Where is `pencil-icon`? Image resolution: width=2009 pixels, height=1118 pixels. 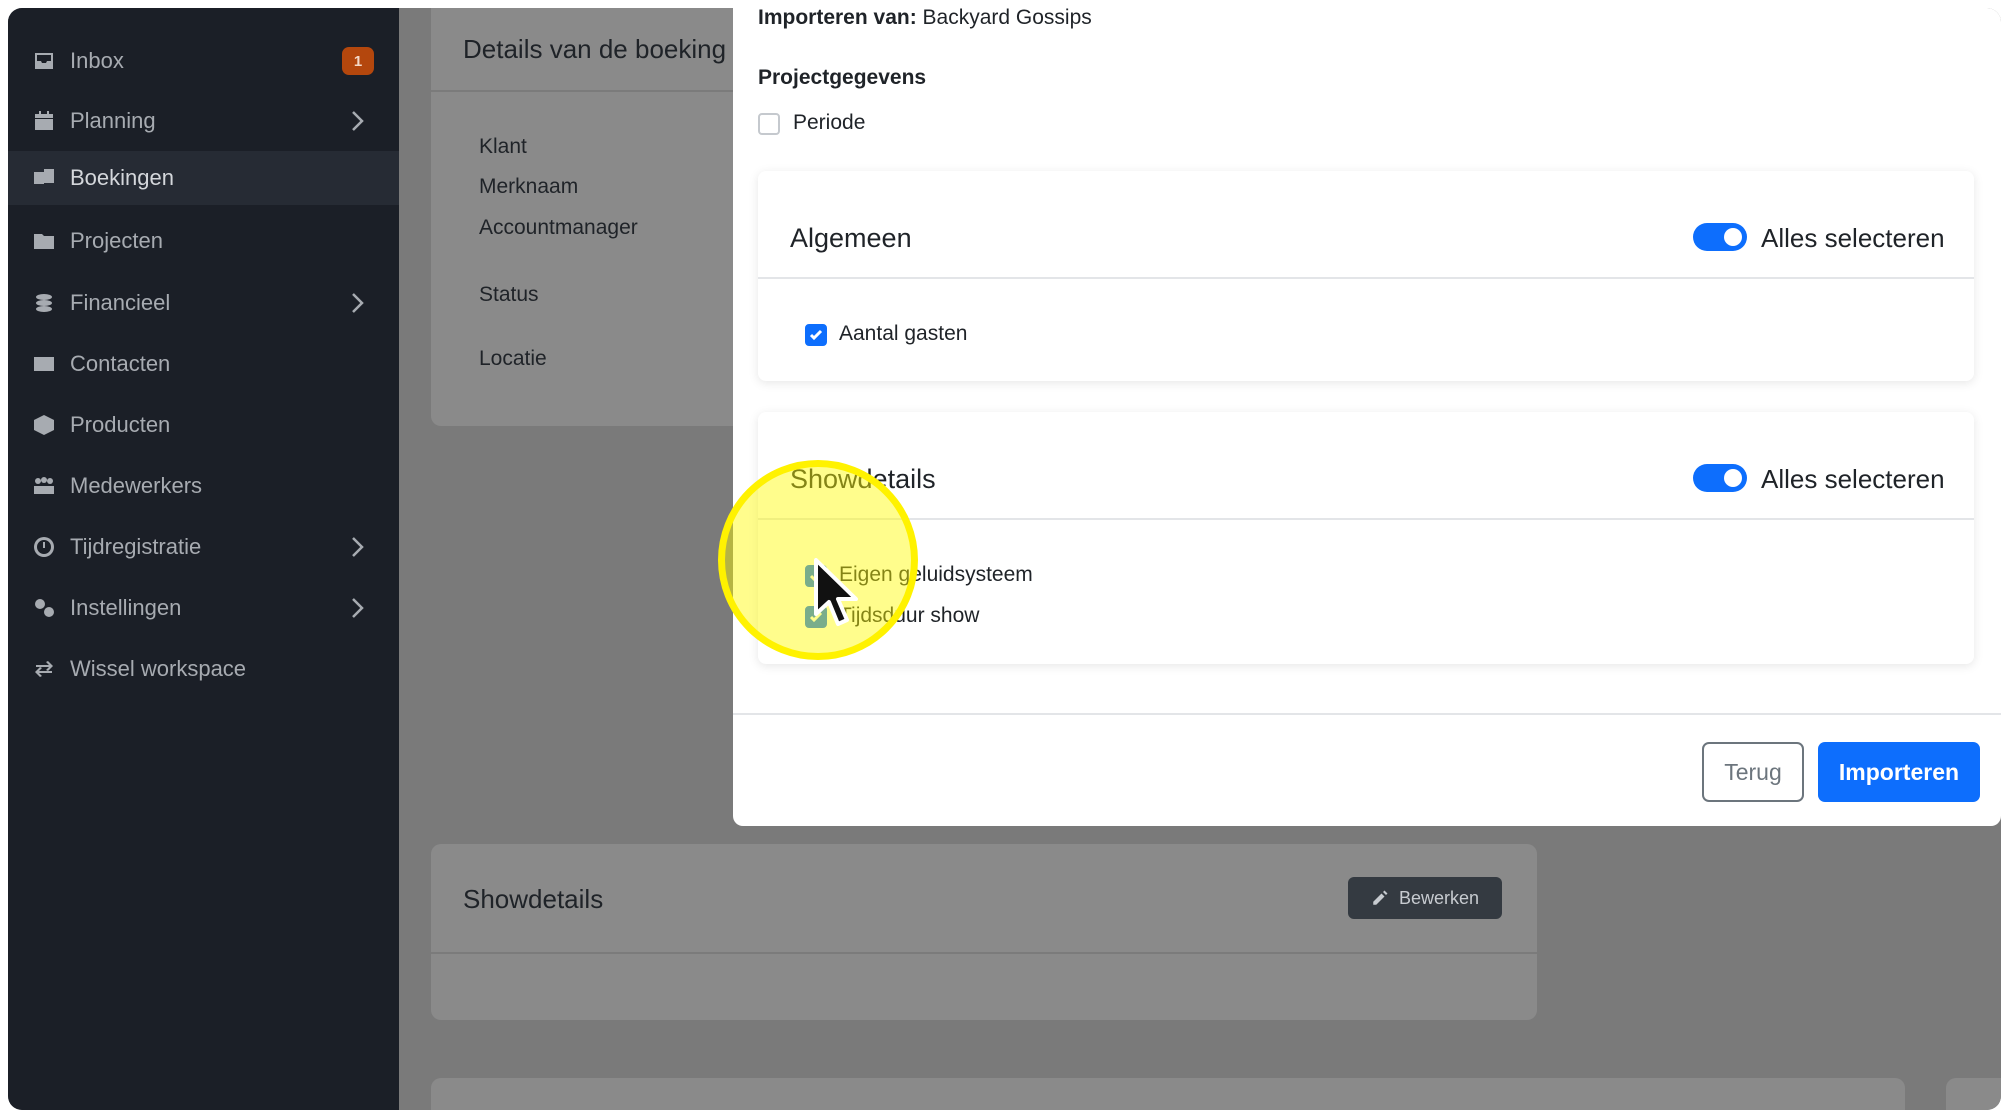
pencil-icon is located at coordinates (1380, 897).